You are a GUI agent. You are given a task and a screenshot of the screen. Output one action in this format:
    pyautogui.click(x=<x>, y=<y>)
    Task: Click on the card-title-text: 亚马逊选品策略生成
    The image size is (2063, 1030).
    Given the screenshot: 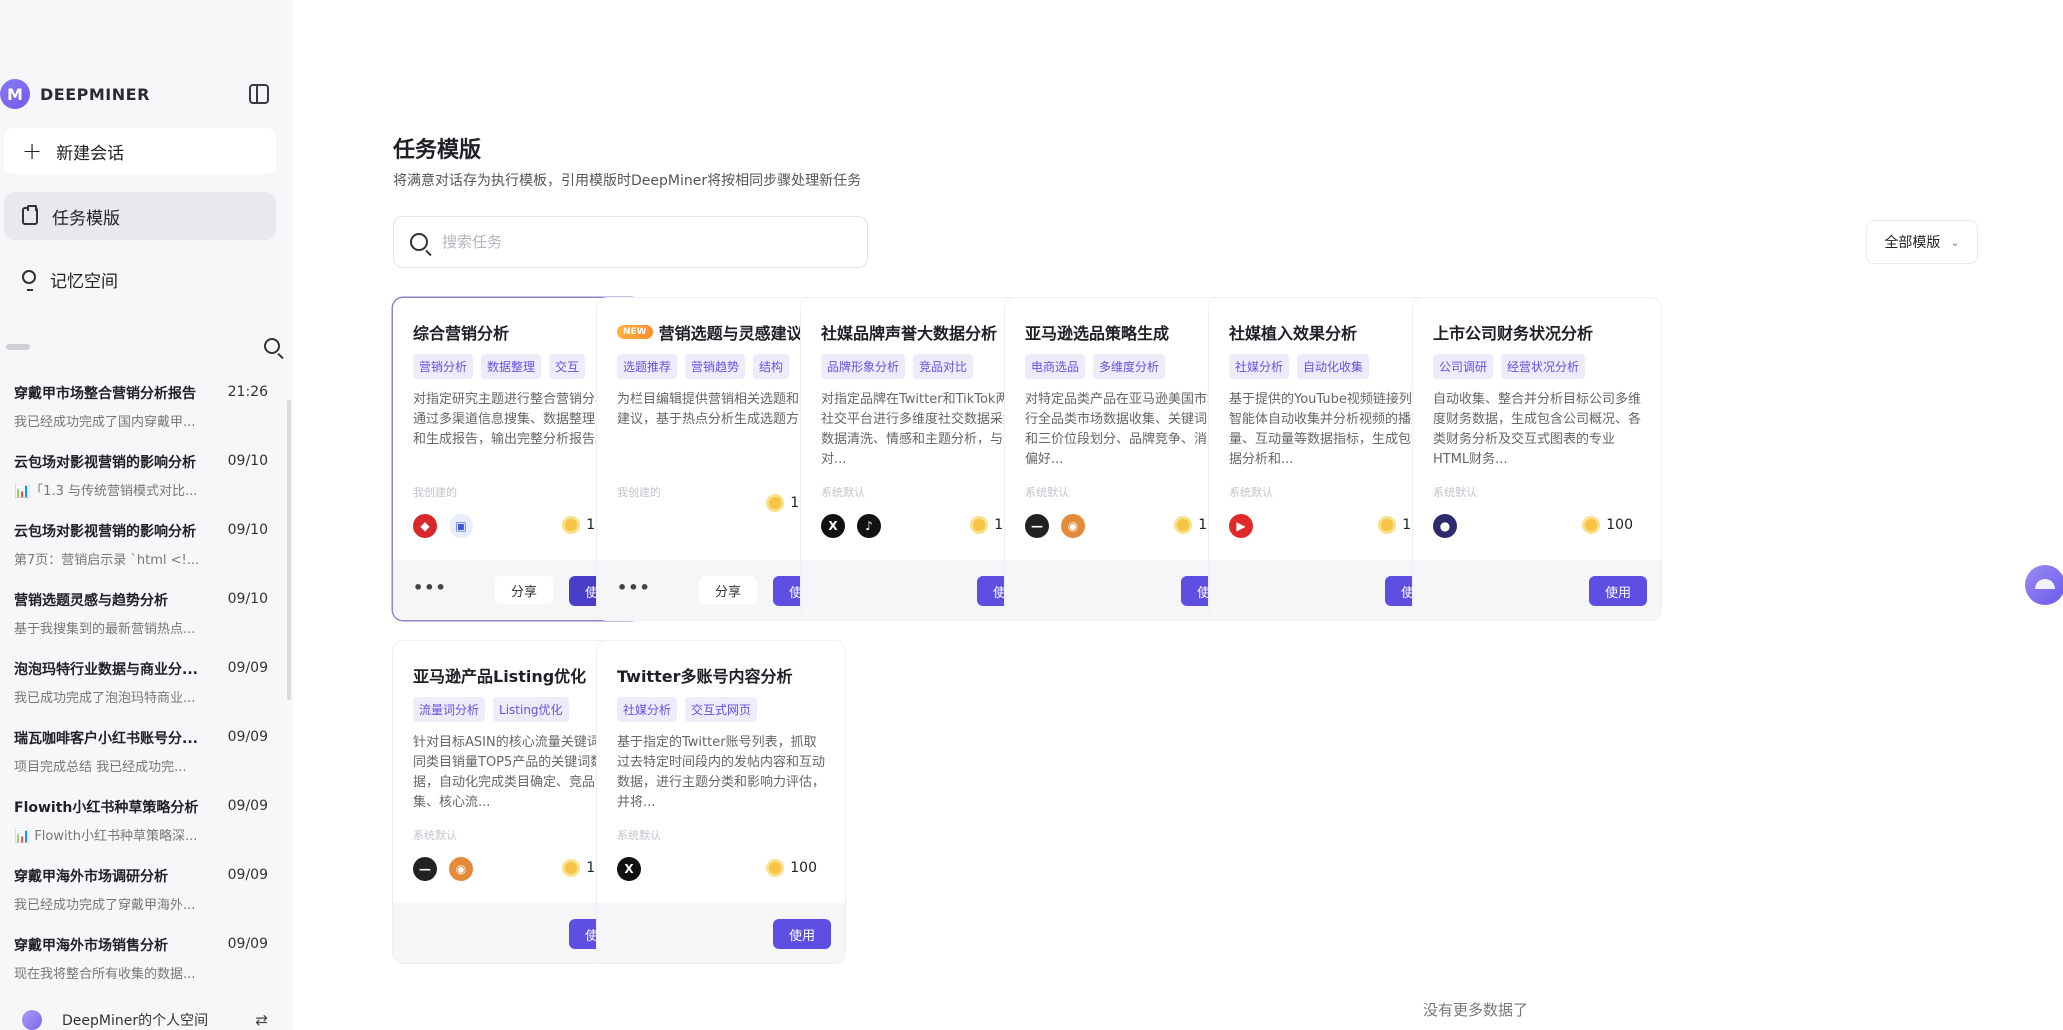 What is the action you would take?
    pyautogui.click(x=1097, y=333)
    